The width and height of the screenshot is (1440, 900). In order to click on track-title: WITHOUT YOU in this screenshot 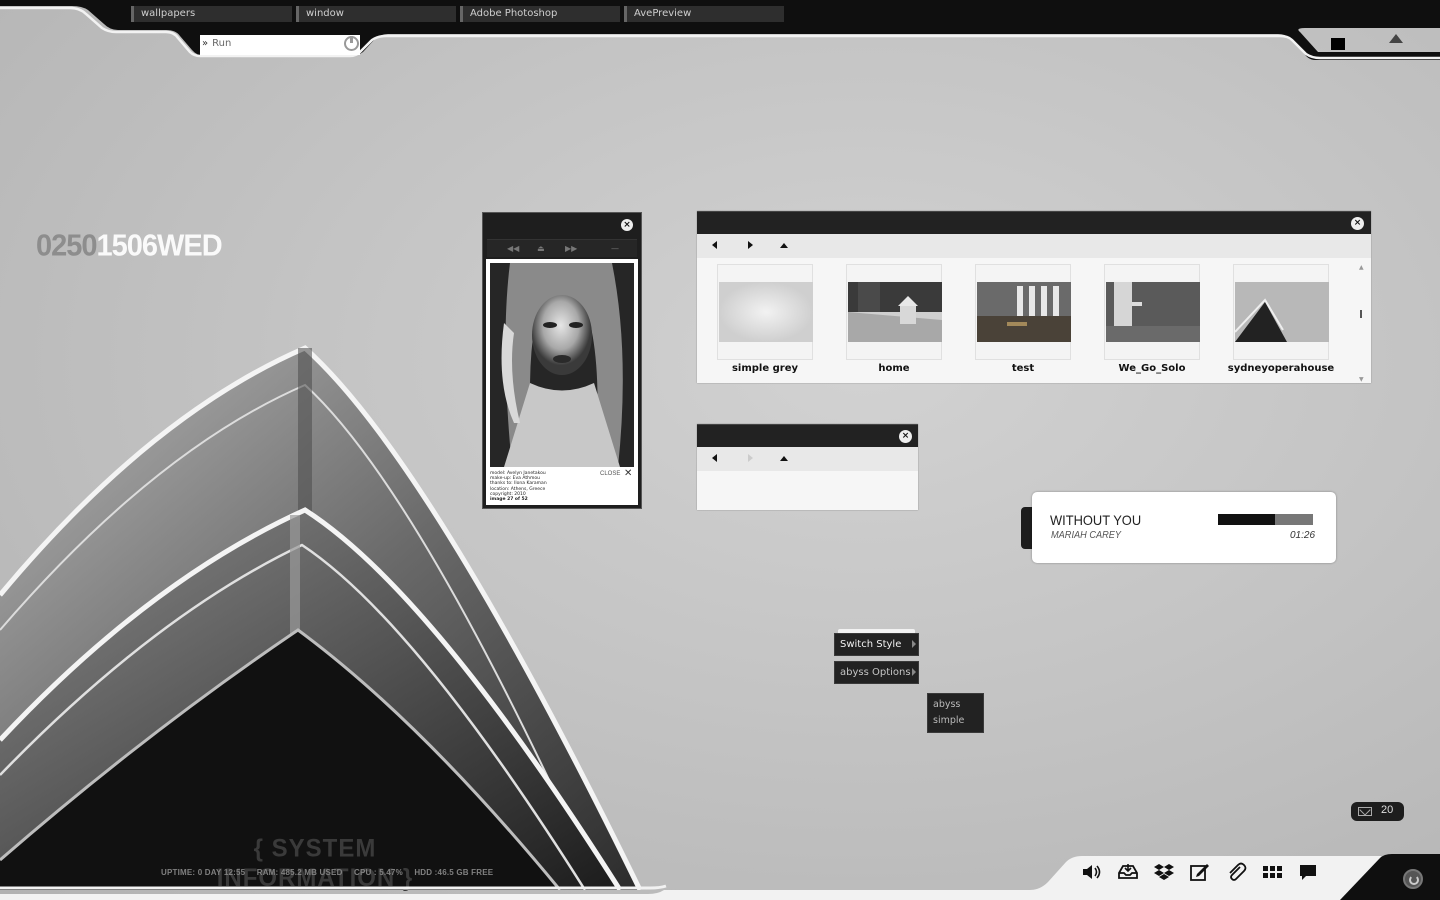, I will do `click(1096, 520)`.